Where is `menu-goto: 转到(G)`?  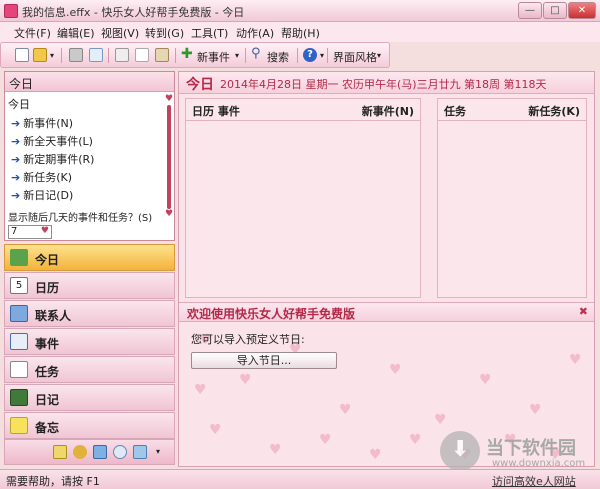
menu-goto: 转到(G) is located at coordinates (164, 33).